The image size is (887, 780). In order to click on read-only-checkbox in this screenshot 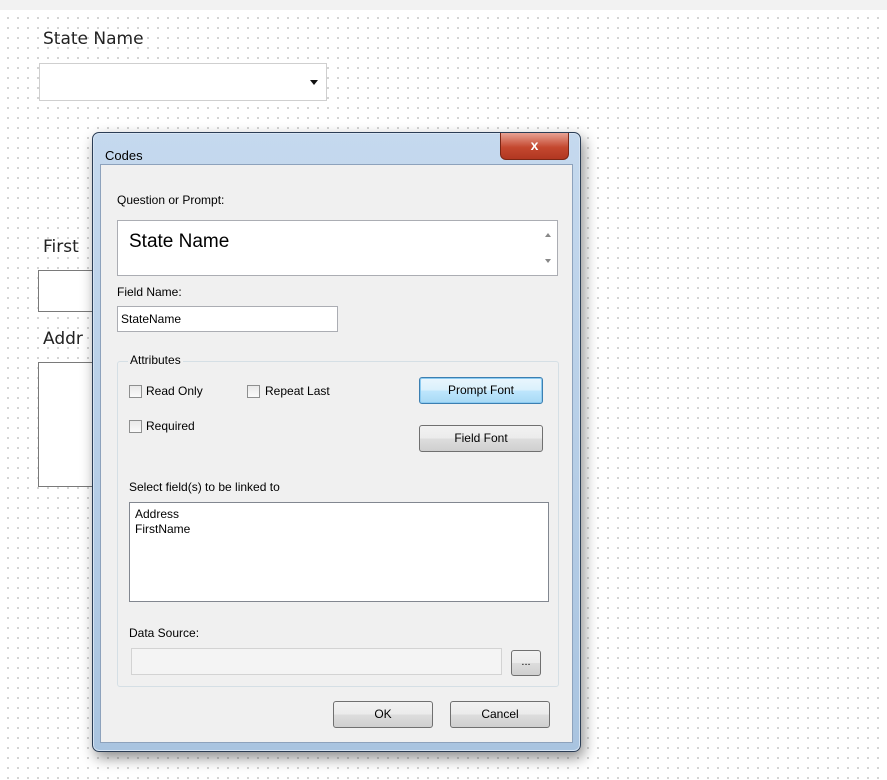, I will do `click(135, 391)`.